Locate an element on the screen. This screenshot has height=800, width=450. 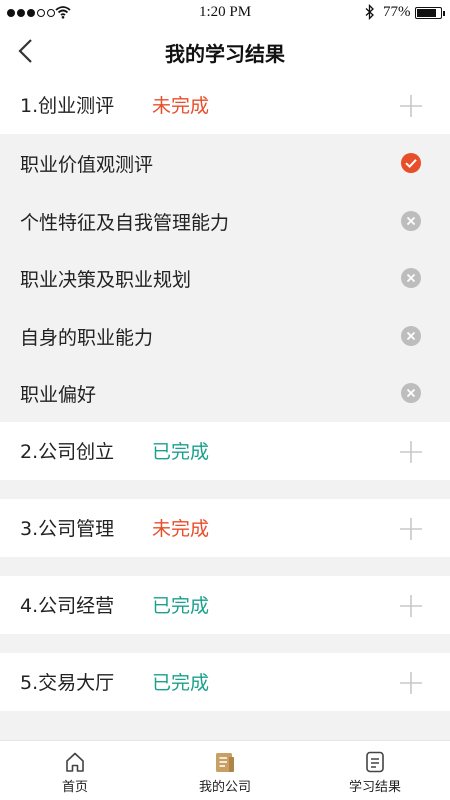
section-header-3: 3.公司管理 未完成 is located at coordinates (225, 528).